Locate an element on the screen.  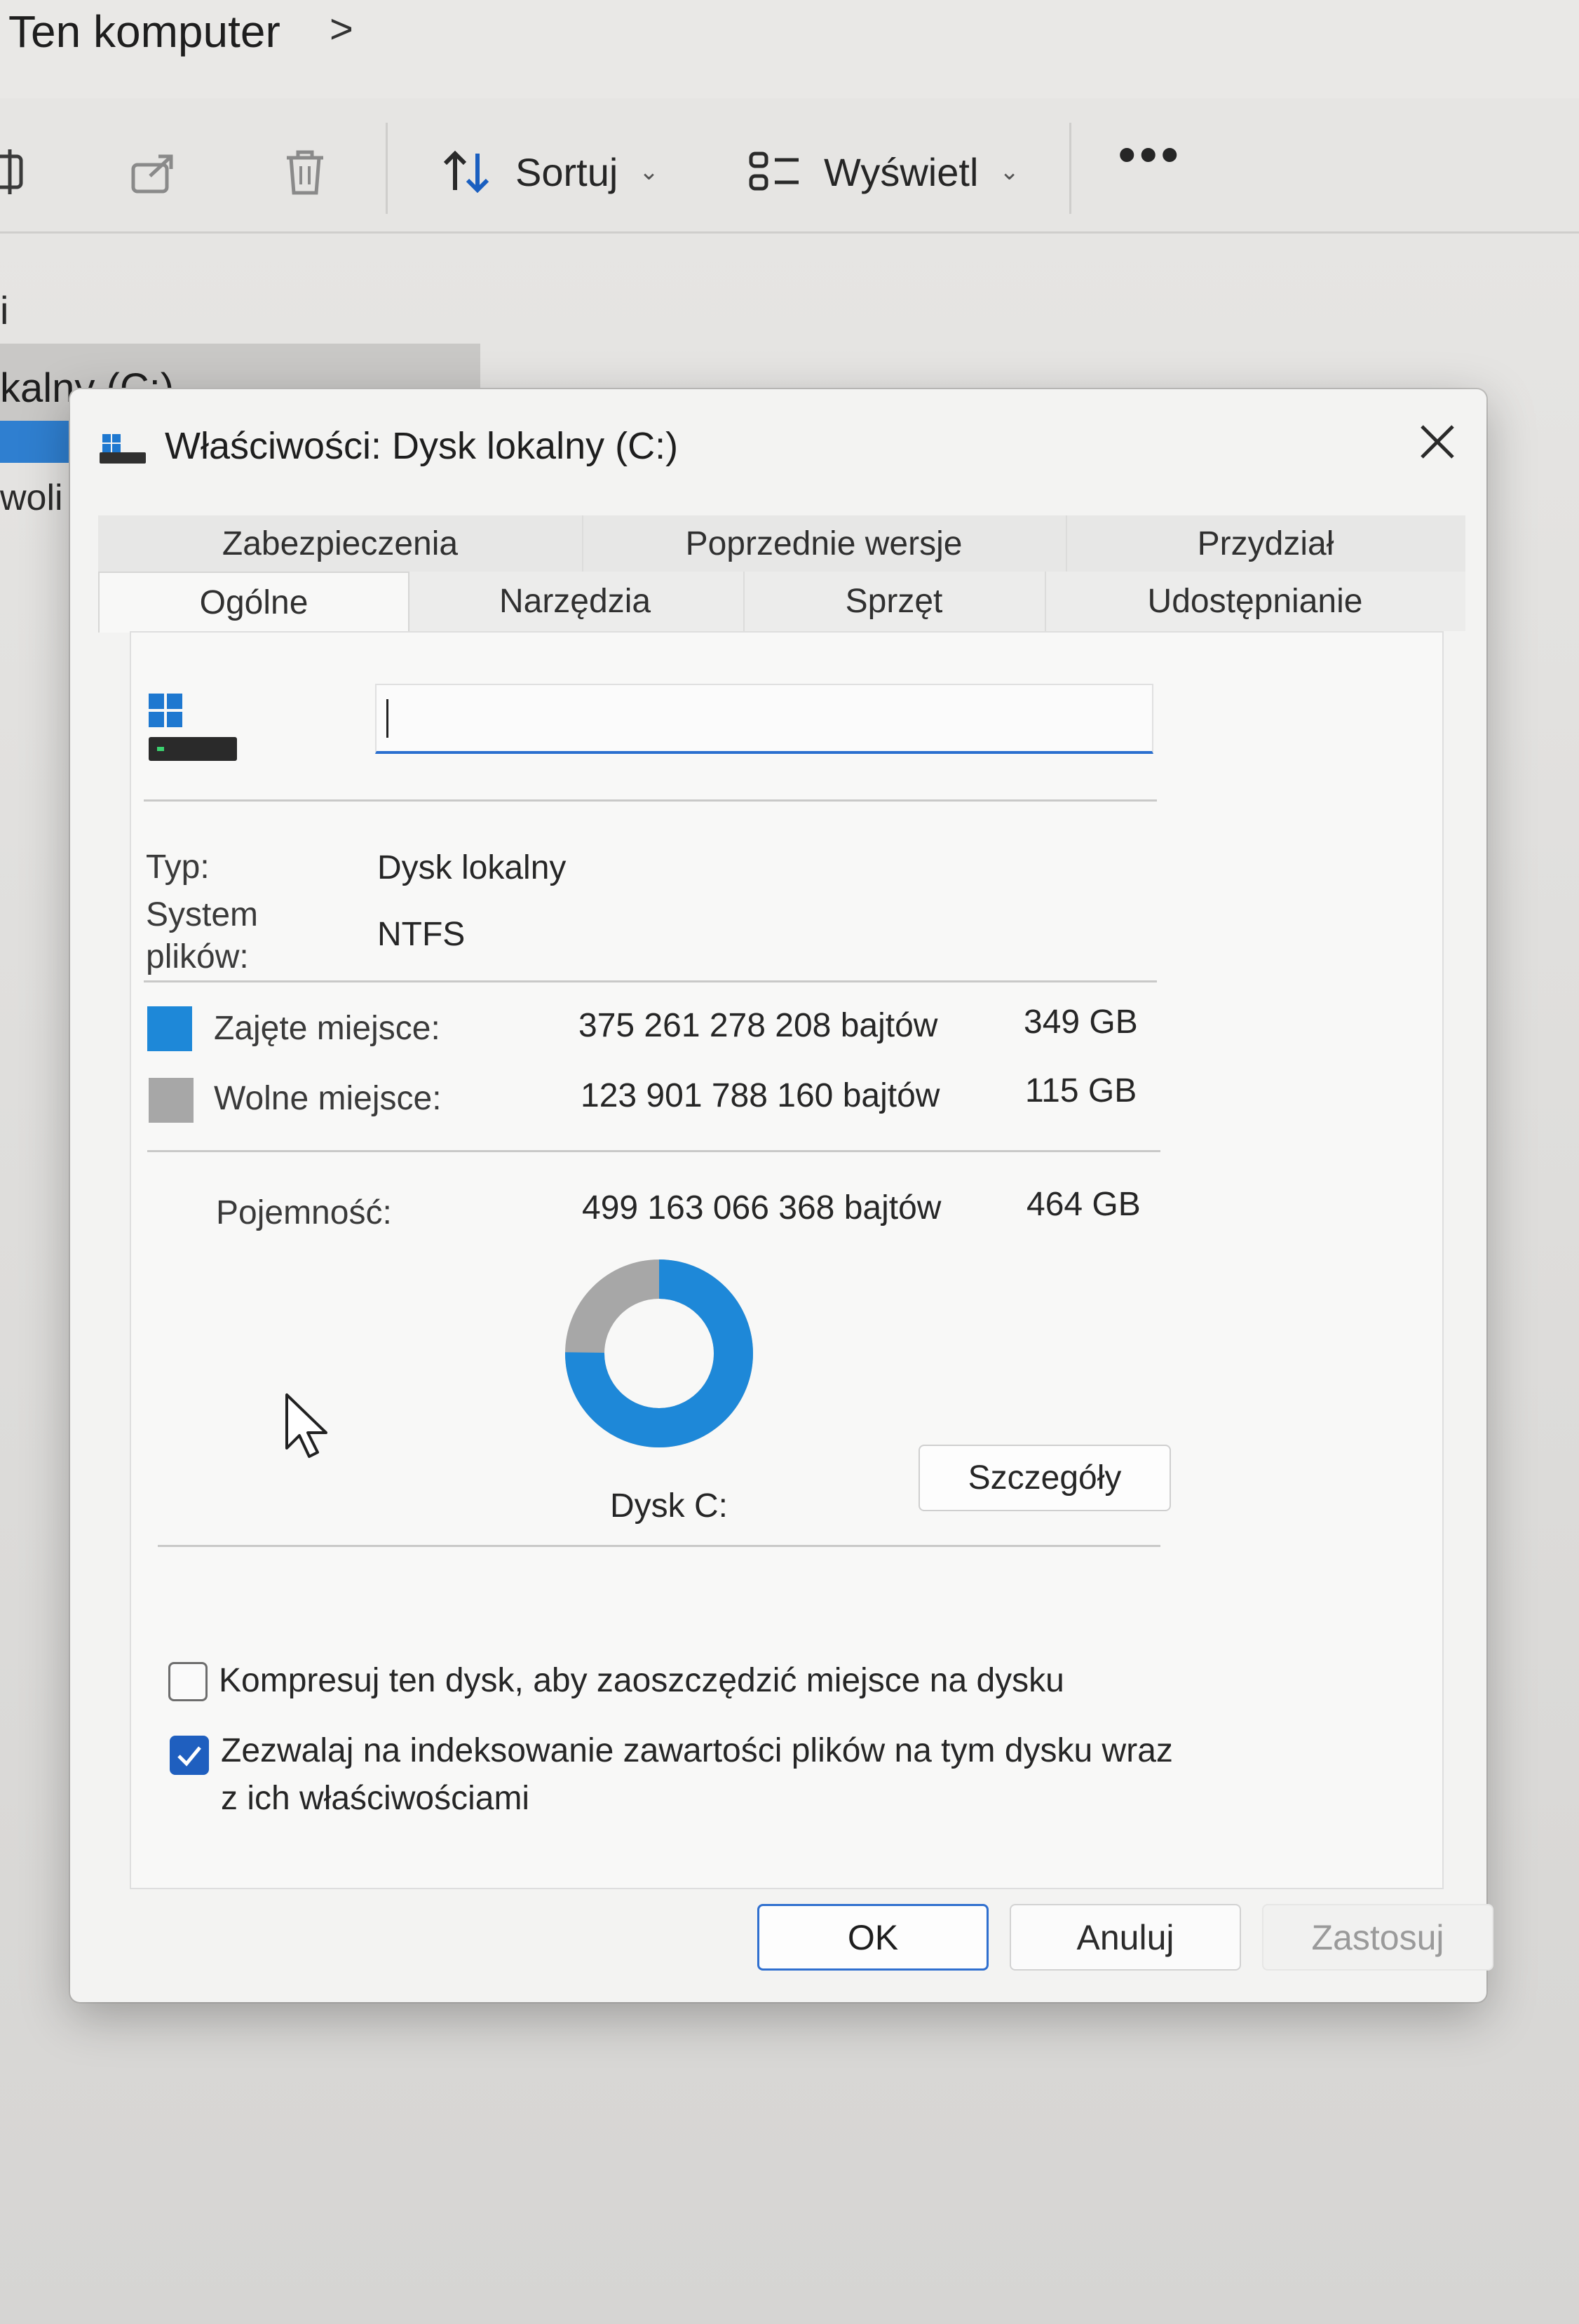
close-icon is located at coordinates (1437, 442).